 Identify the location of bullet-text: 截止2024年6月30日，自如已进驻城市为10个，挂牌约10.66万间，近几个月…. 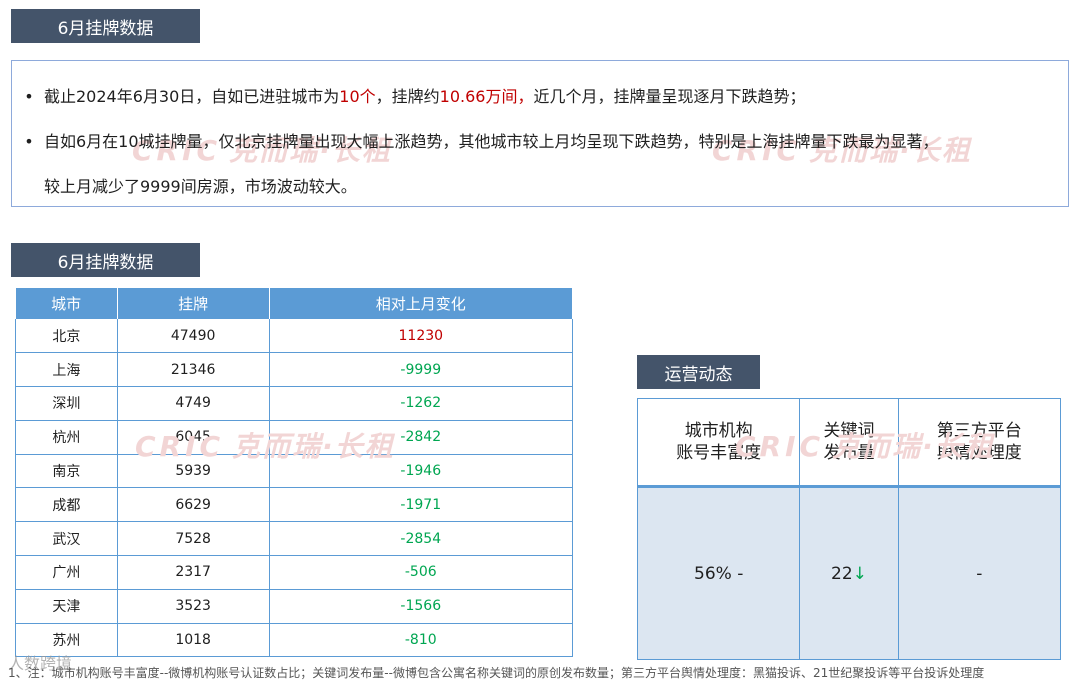
(425, 96).